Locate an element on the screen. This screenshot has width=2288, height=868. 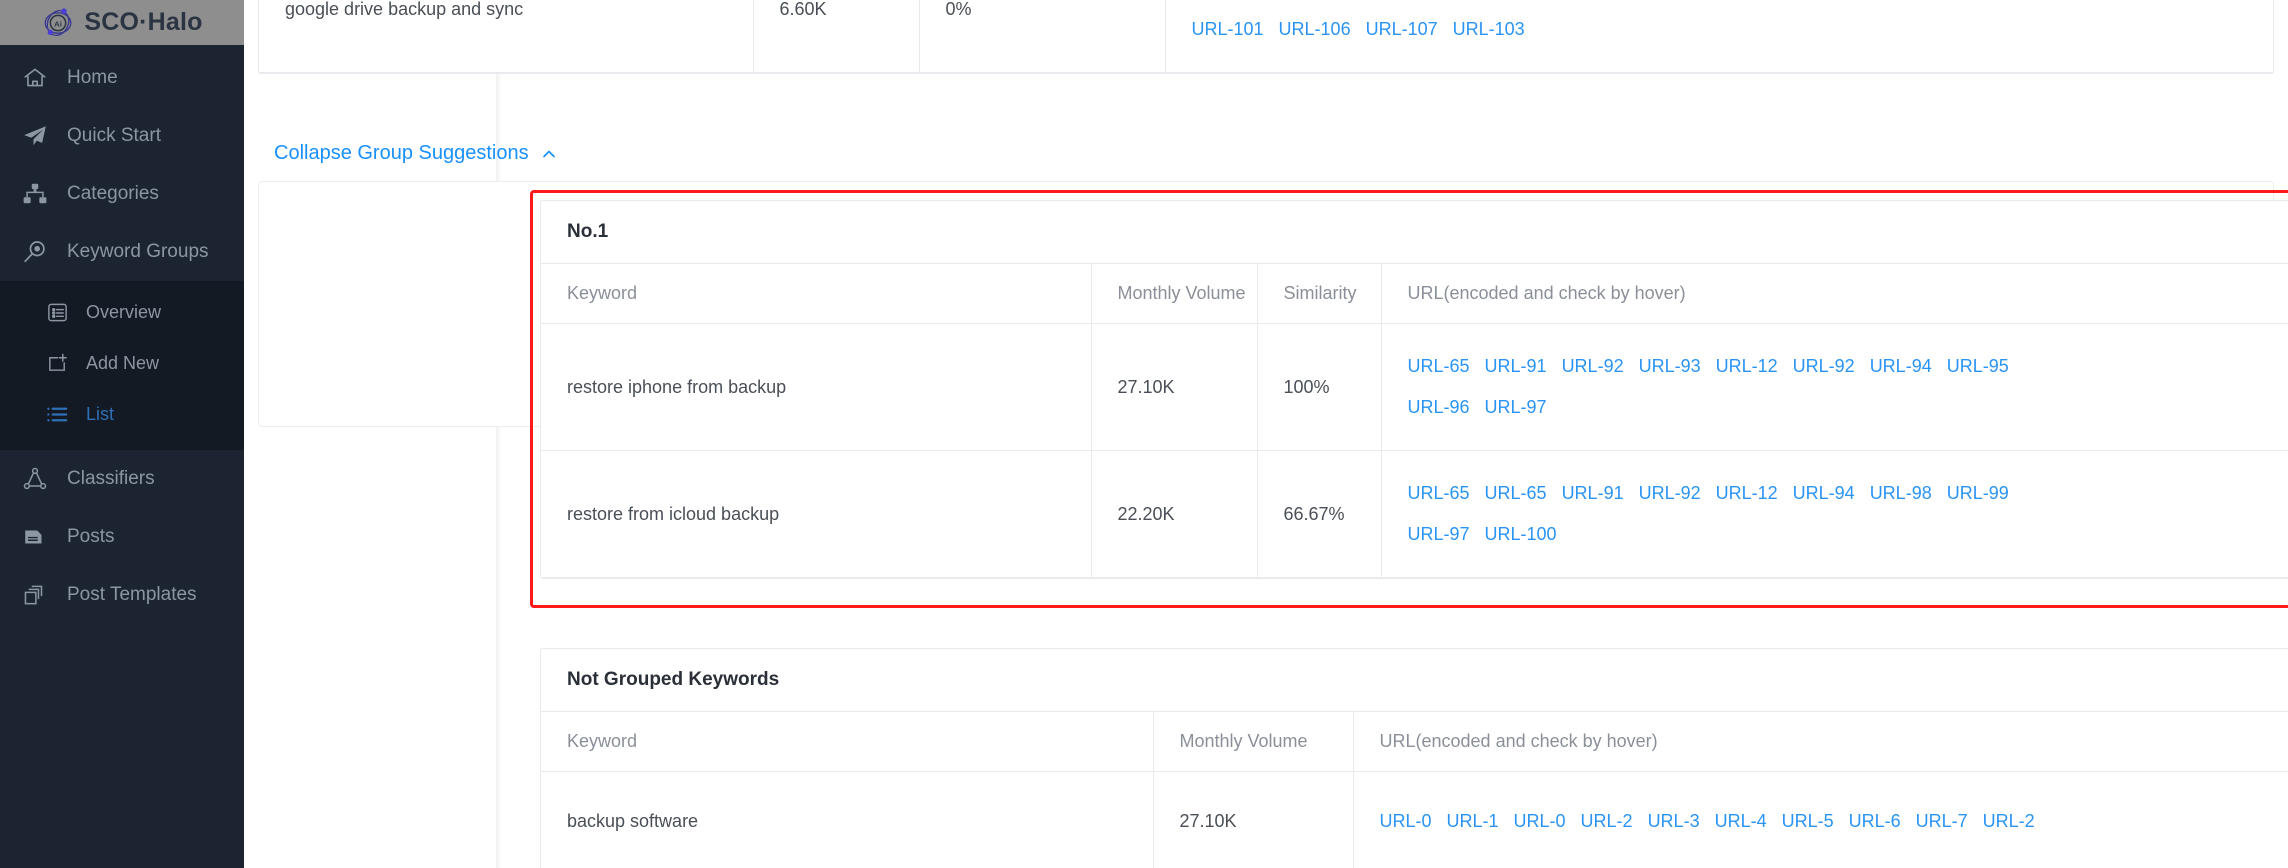
col-monthly-volume: Monthly Volume is located at coordinates (1253, 742).